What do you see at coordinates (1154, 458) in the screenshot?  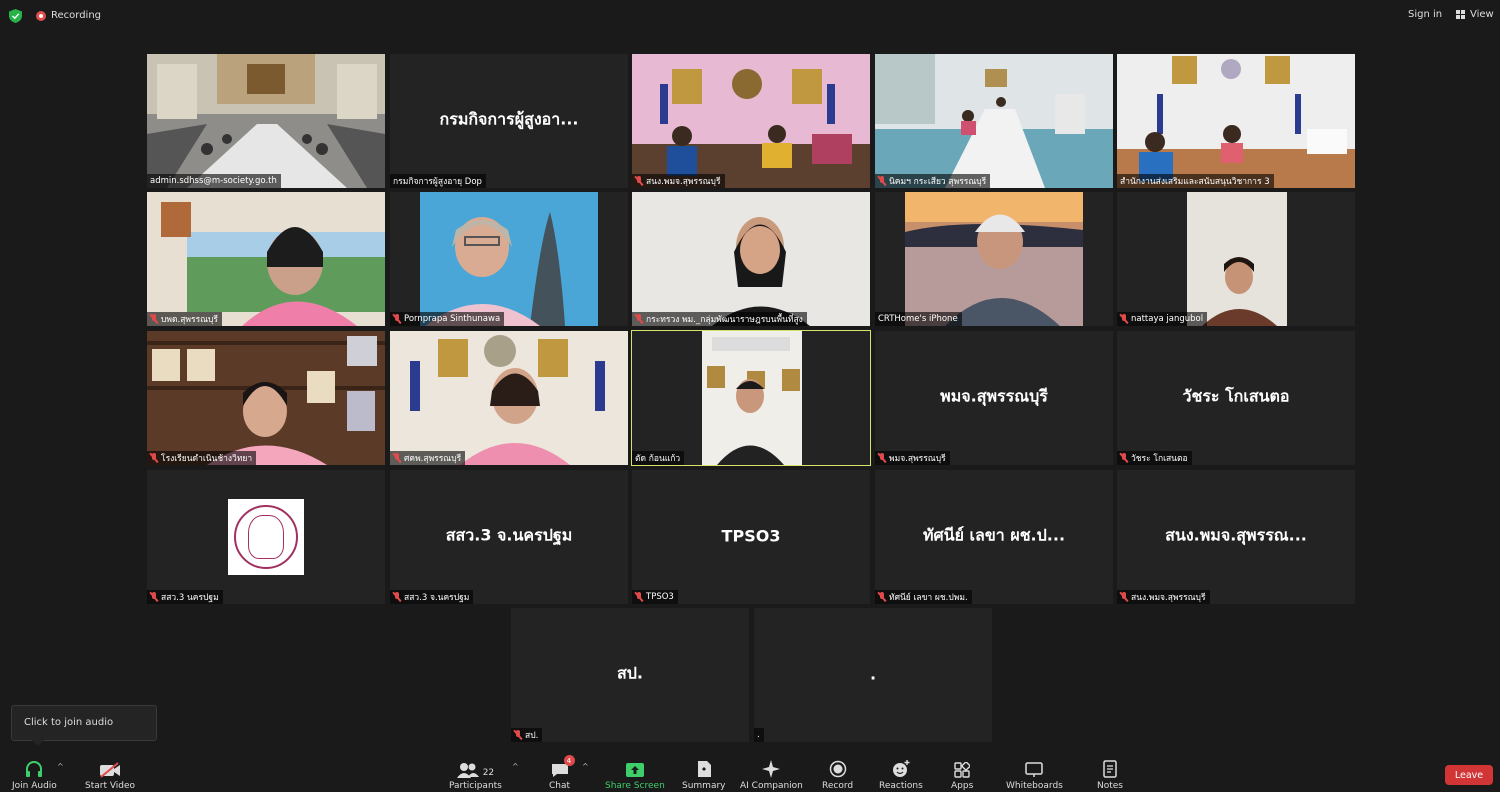 I see `participant-name-label: วัชระ โกเสนตอ` at bounding box center [1154, 458].